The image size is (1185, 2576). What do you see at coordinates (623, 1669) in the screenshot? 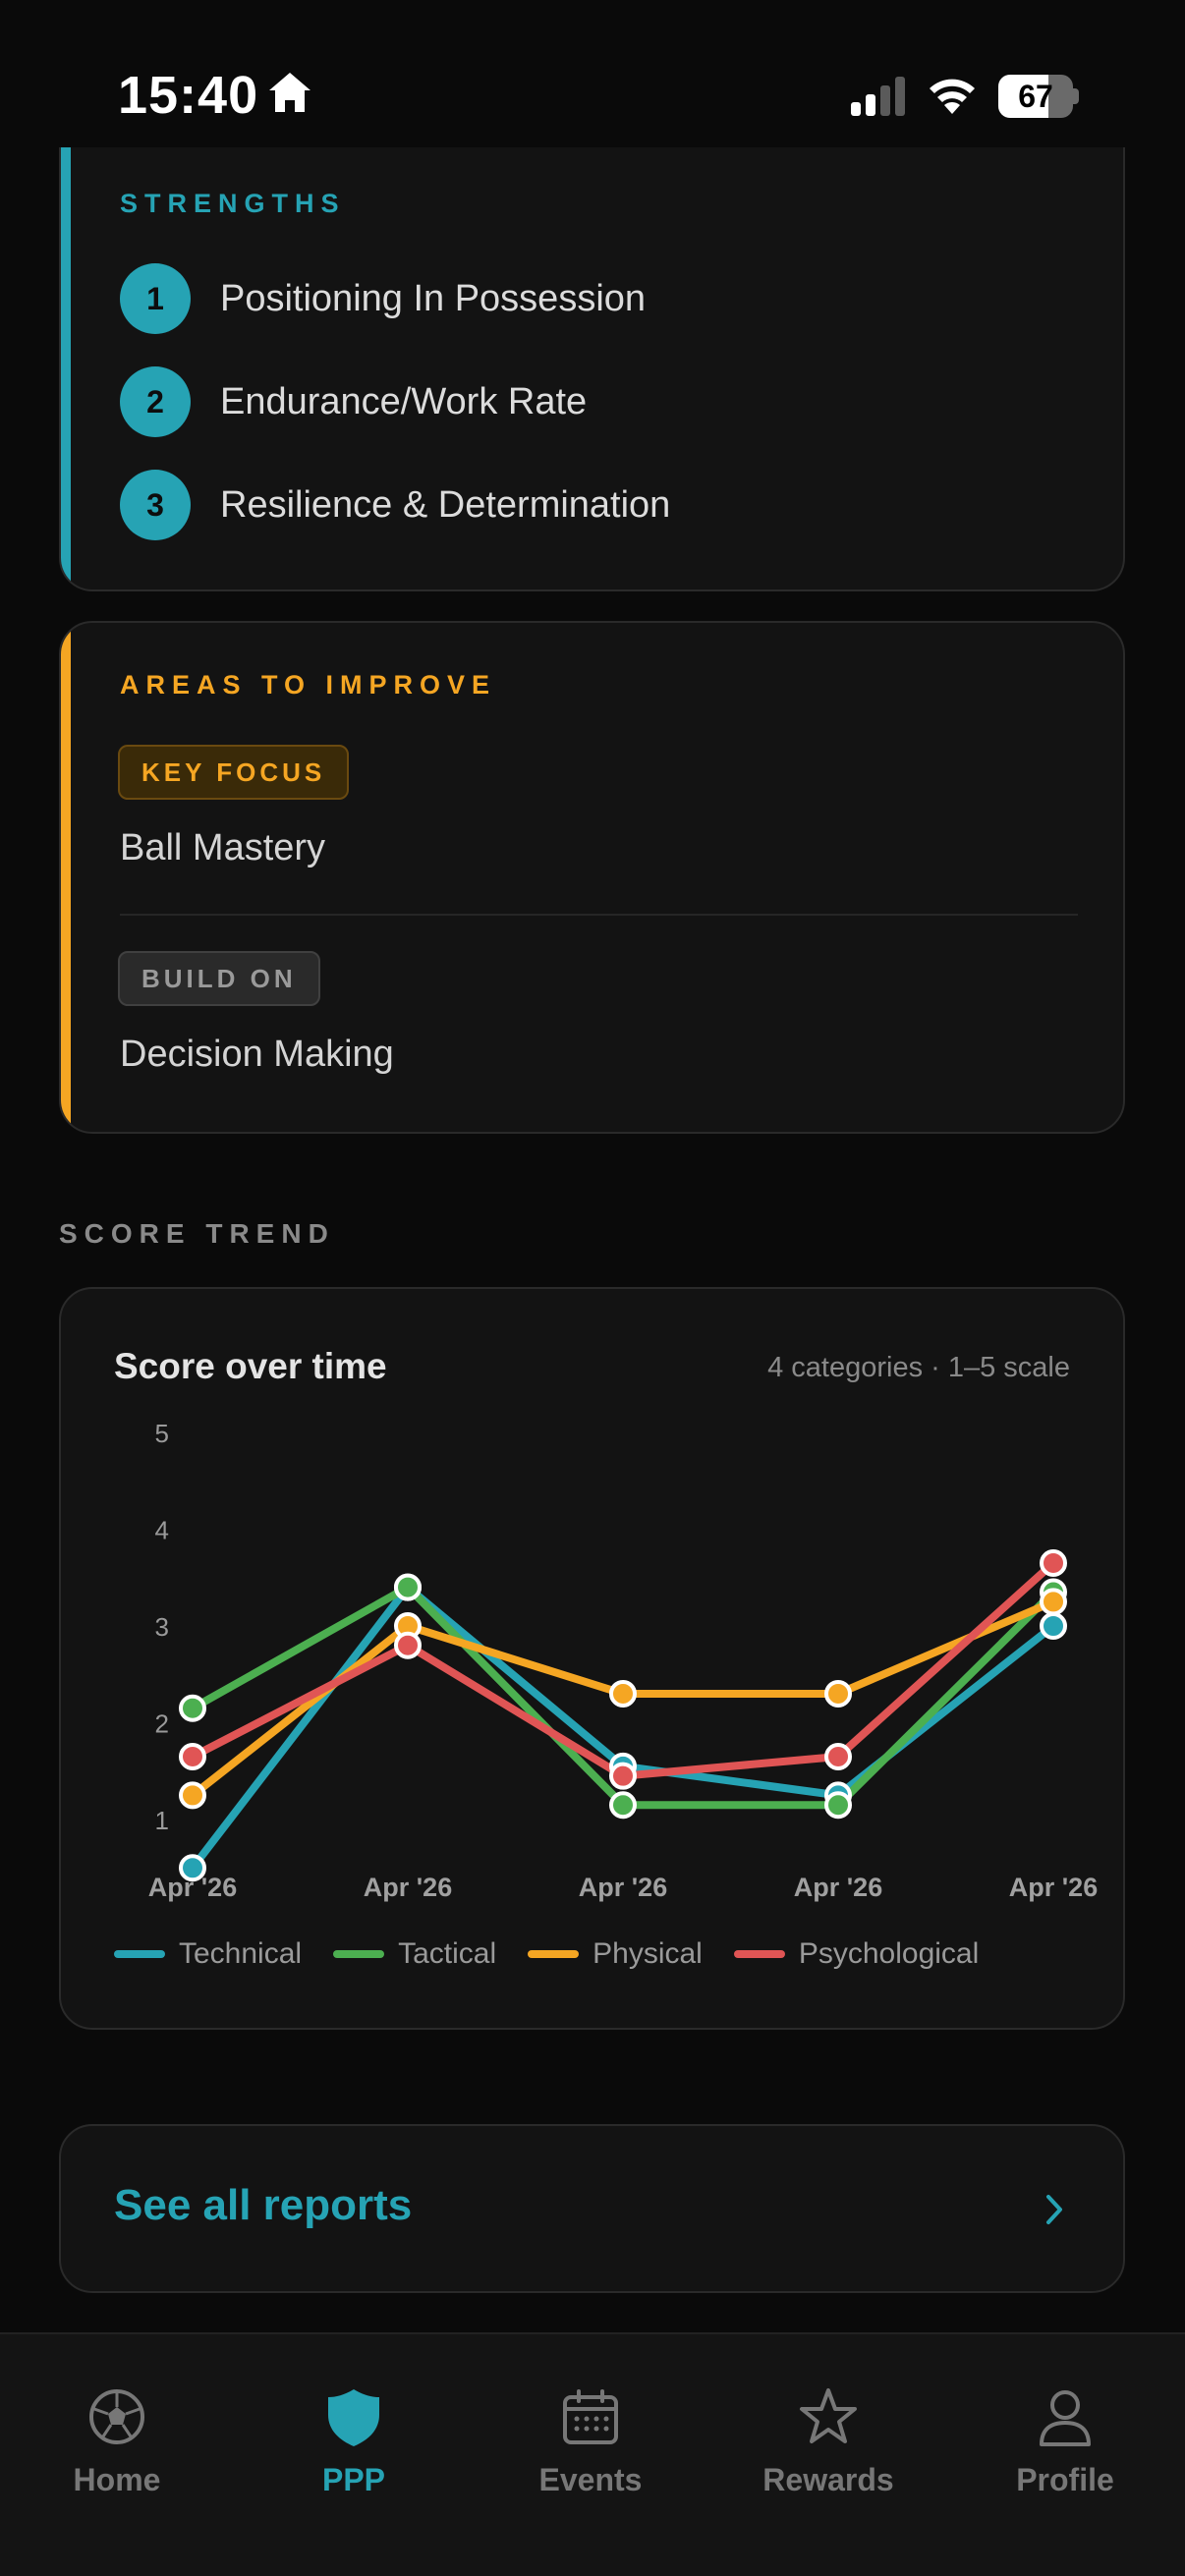
I see `series-line-psychological` at bounding box center [623, 1669].